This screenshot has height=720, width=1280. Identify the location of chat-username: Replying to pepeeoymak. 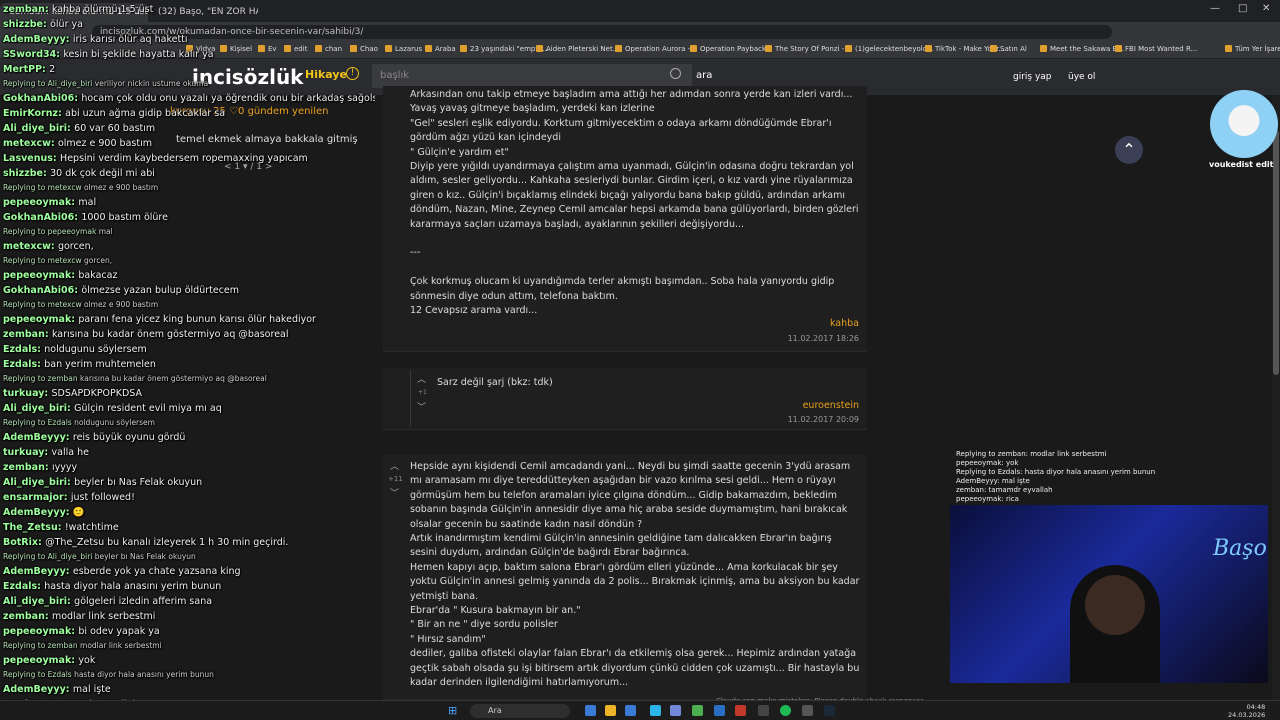
(51, 231).